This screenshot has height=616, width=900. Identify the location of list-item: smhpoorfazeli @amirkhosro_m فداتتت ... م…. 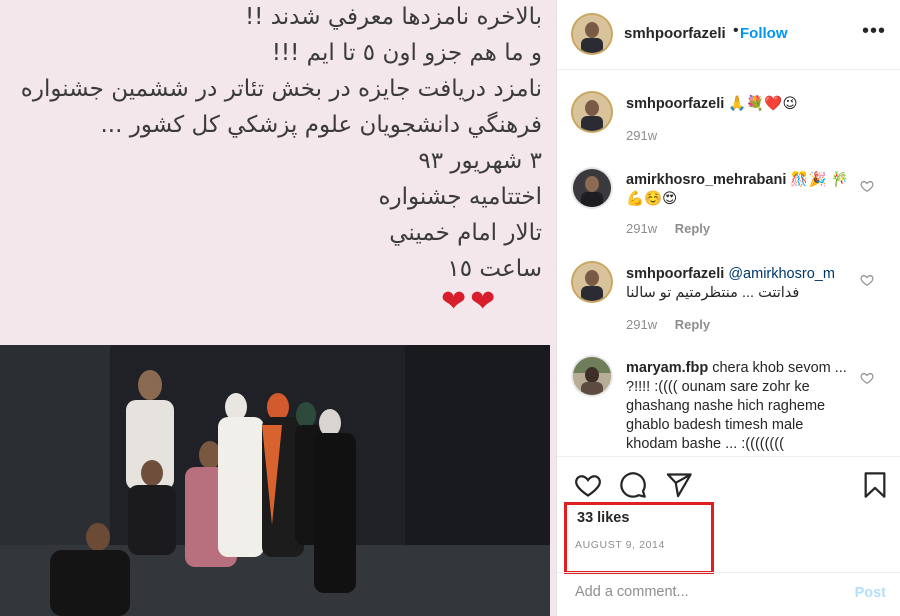
(728, 301).